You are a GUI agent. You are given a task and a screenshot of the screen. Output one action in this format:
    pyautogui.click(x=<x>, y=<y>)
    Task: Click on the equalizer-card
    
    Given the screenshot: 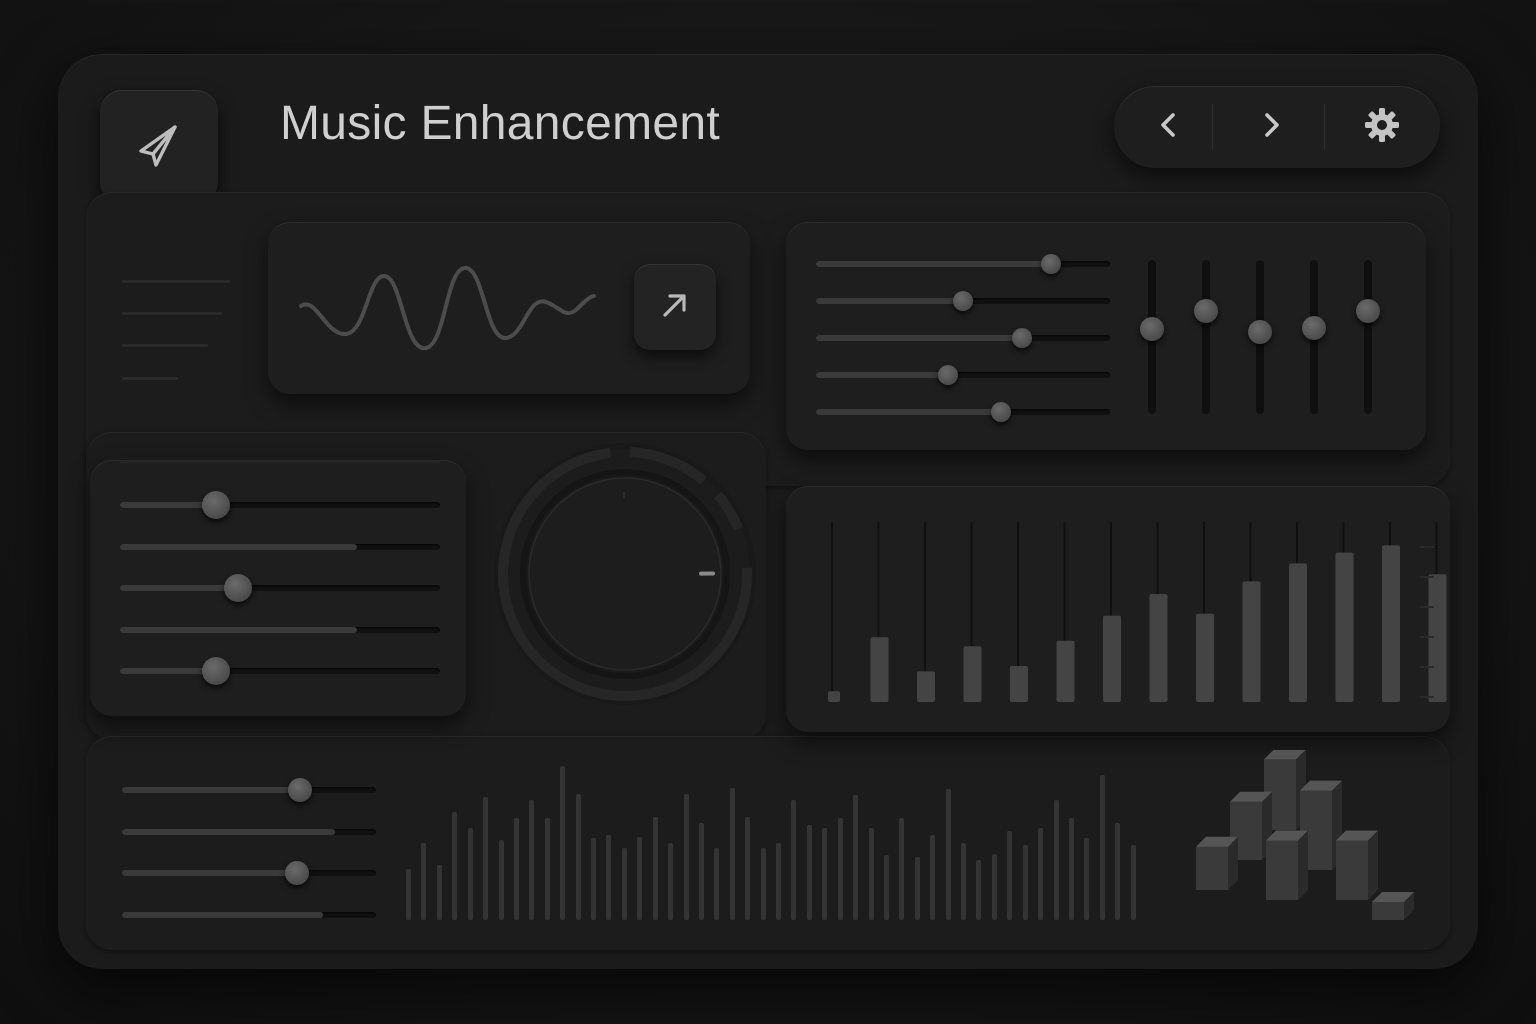 What is the action you would take?
    pyautogui.click(x=1106, y=336)
    